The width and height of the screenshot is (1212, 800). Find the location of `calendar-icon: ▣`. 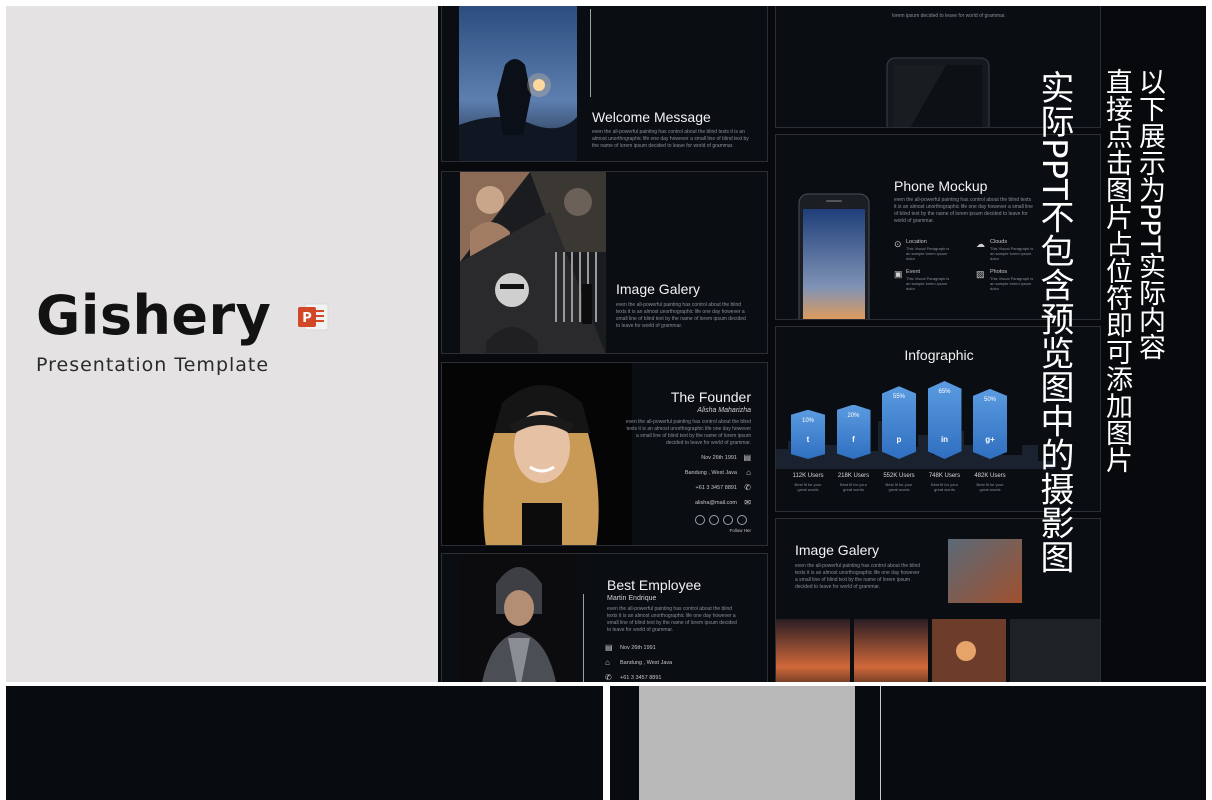

calendar-icon: ▣ is located at coordinates (898, 274).